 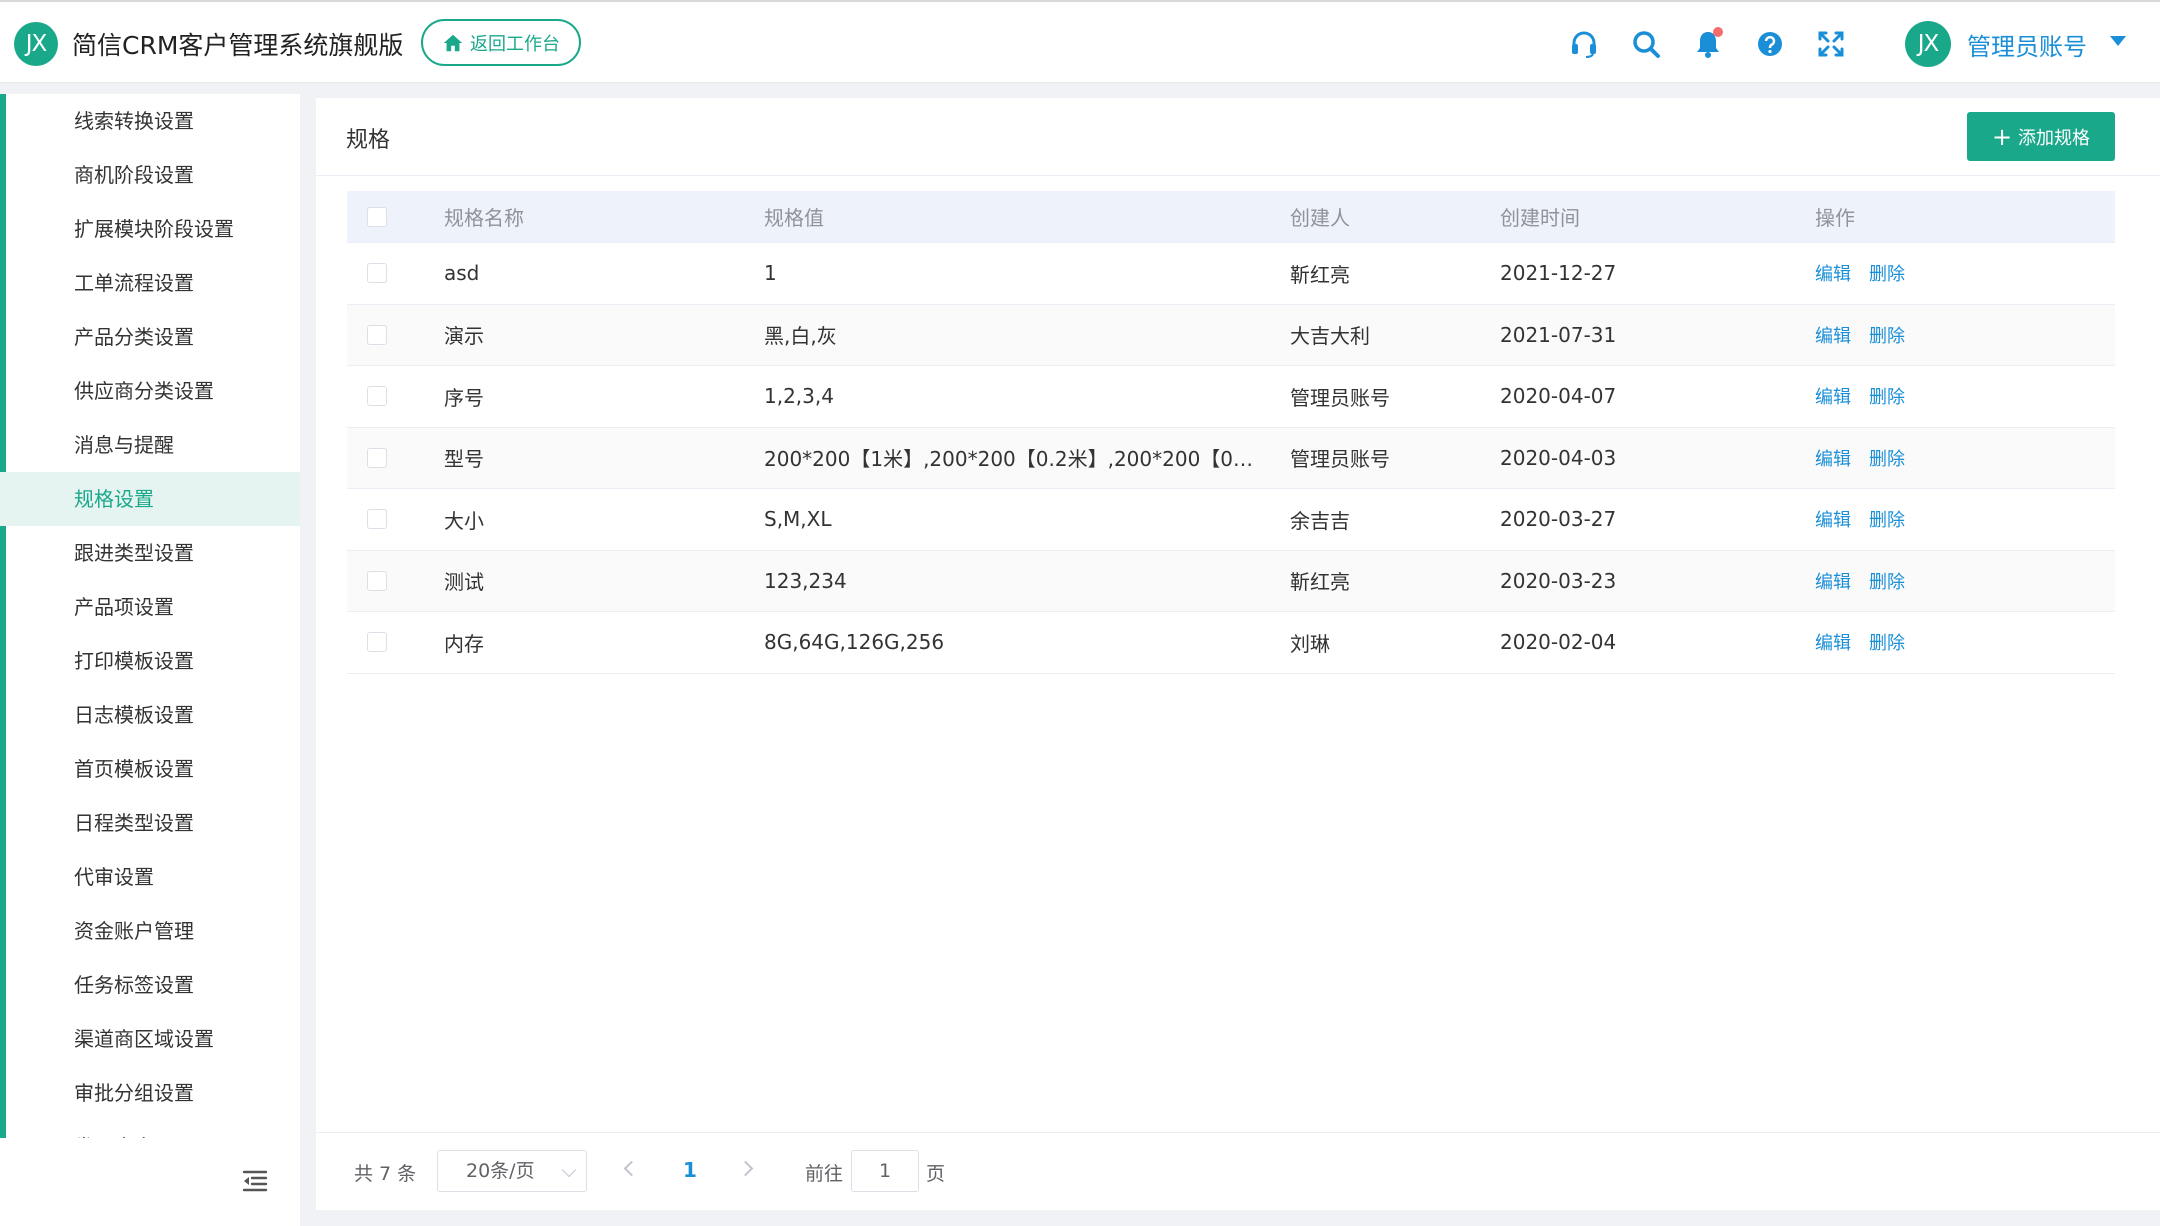 What do you see at coordinates (464, 336) in the screenshot?
I see `cell-spec-name: 演示` at bounding box center [464, 336].